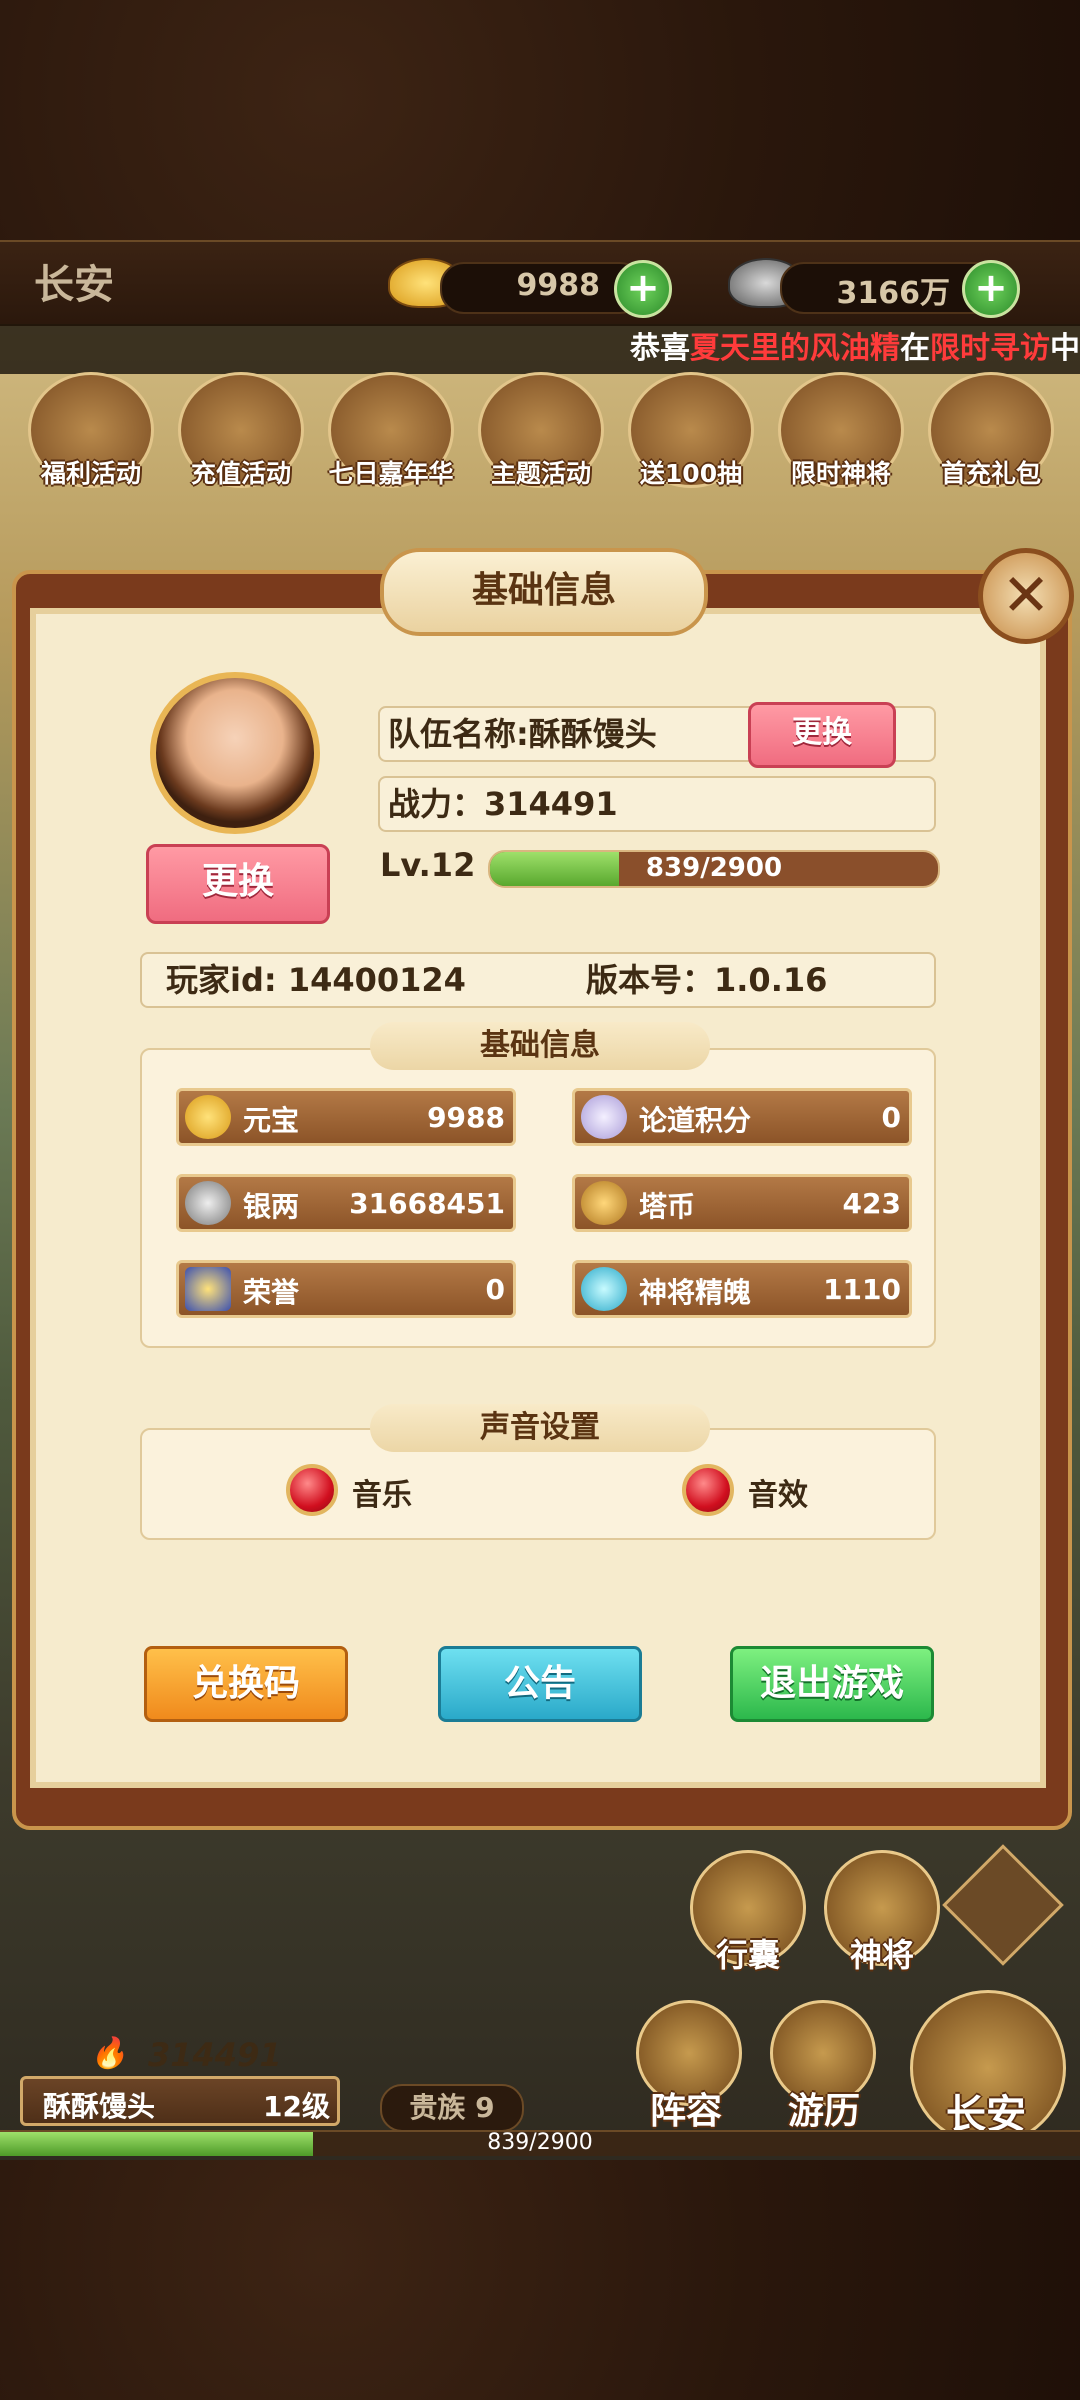 This screenshot has height=2400, width=1080. Describe the element at coordinates (346, 1289) in the screenshot. I see `resource-honor: 荣誉 0` at that location.